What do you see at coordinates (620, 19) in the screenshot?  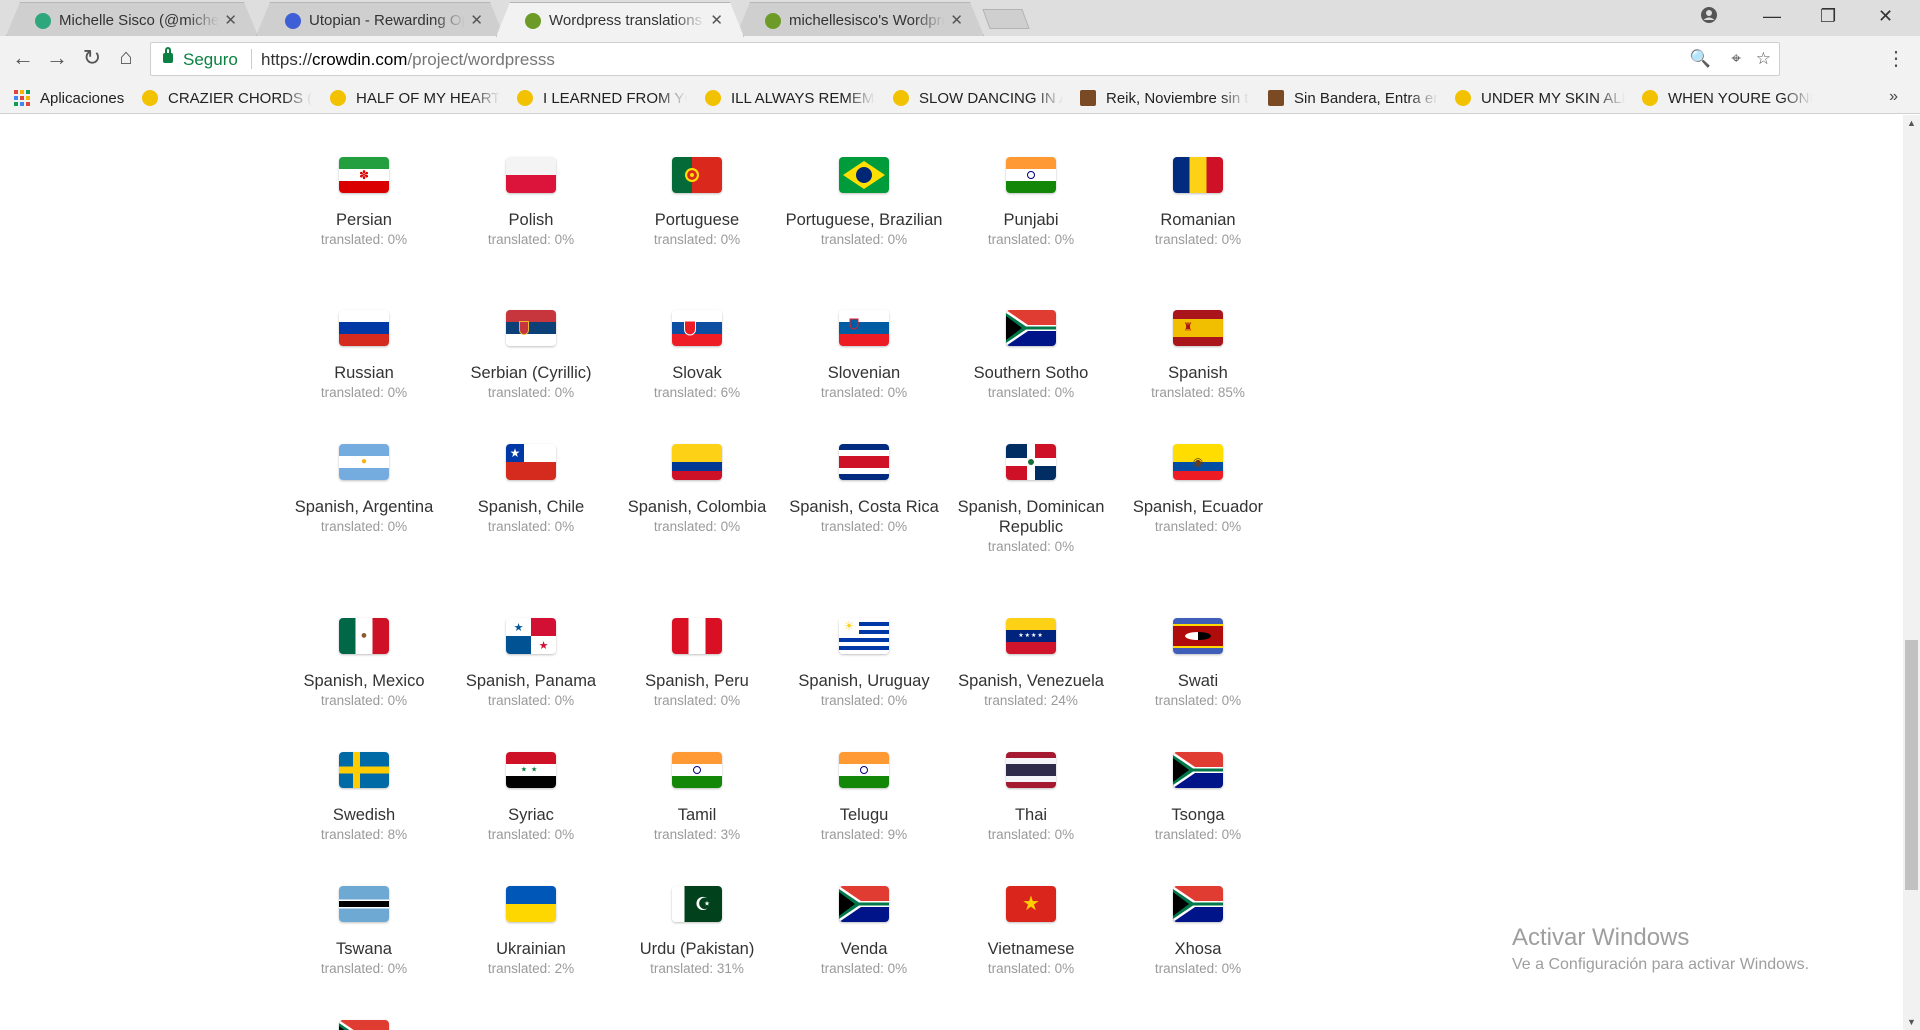 I see `browser-tab-active: Wordpress translations: c ✕` at bounding box center [620, 19].